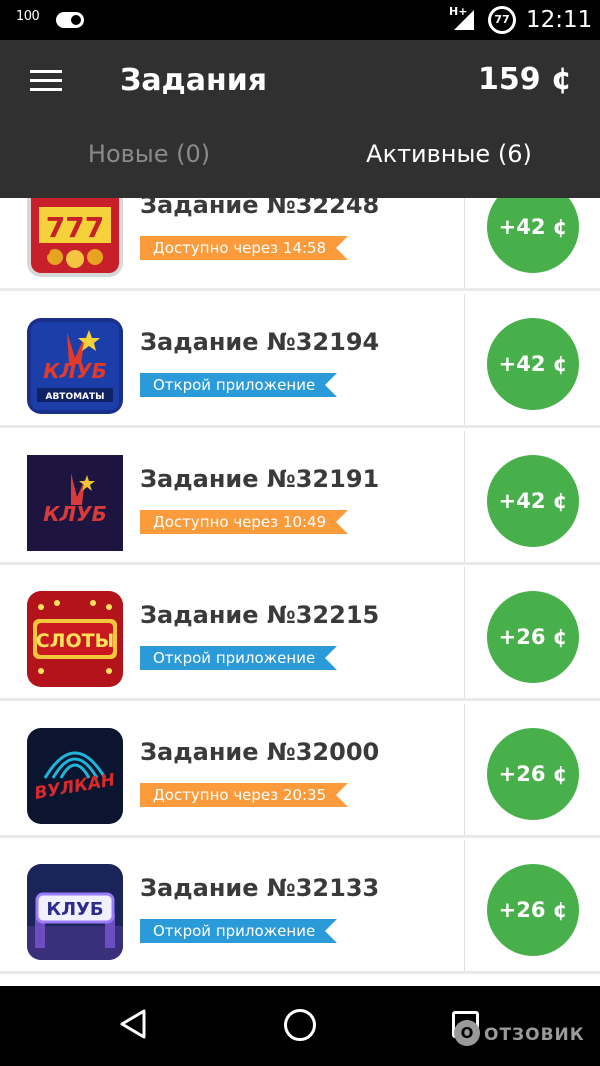  I want to click on task-title: Задание №32194, so click(260, 342).